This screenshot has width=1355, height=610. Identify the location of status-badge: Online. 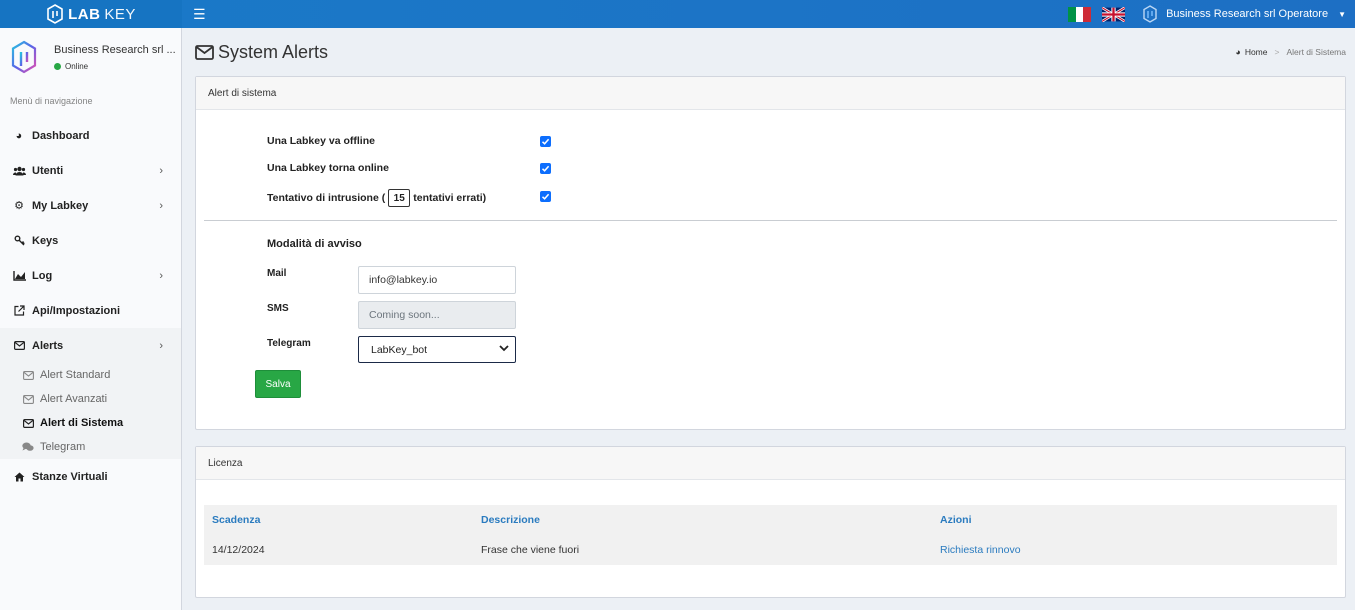
(115, 66).